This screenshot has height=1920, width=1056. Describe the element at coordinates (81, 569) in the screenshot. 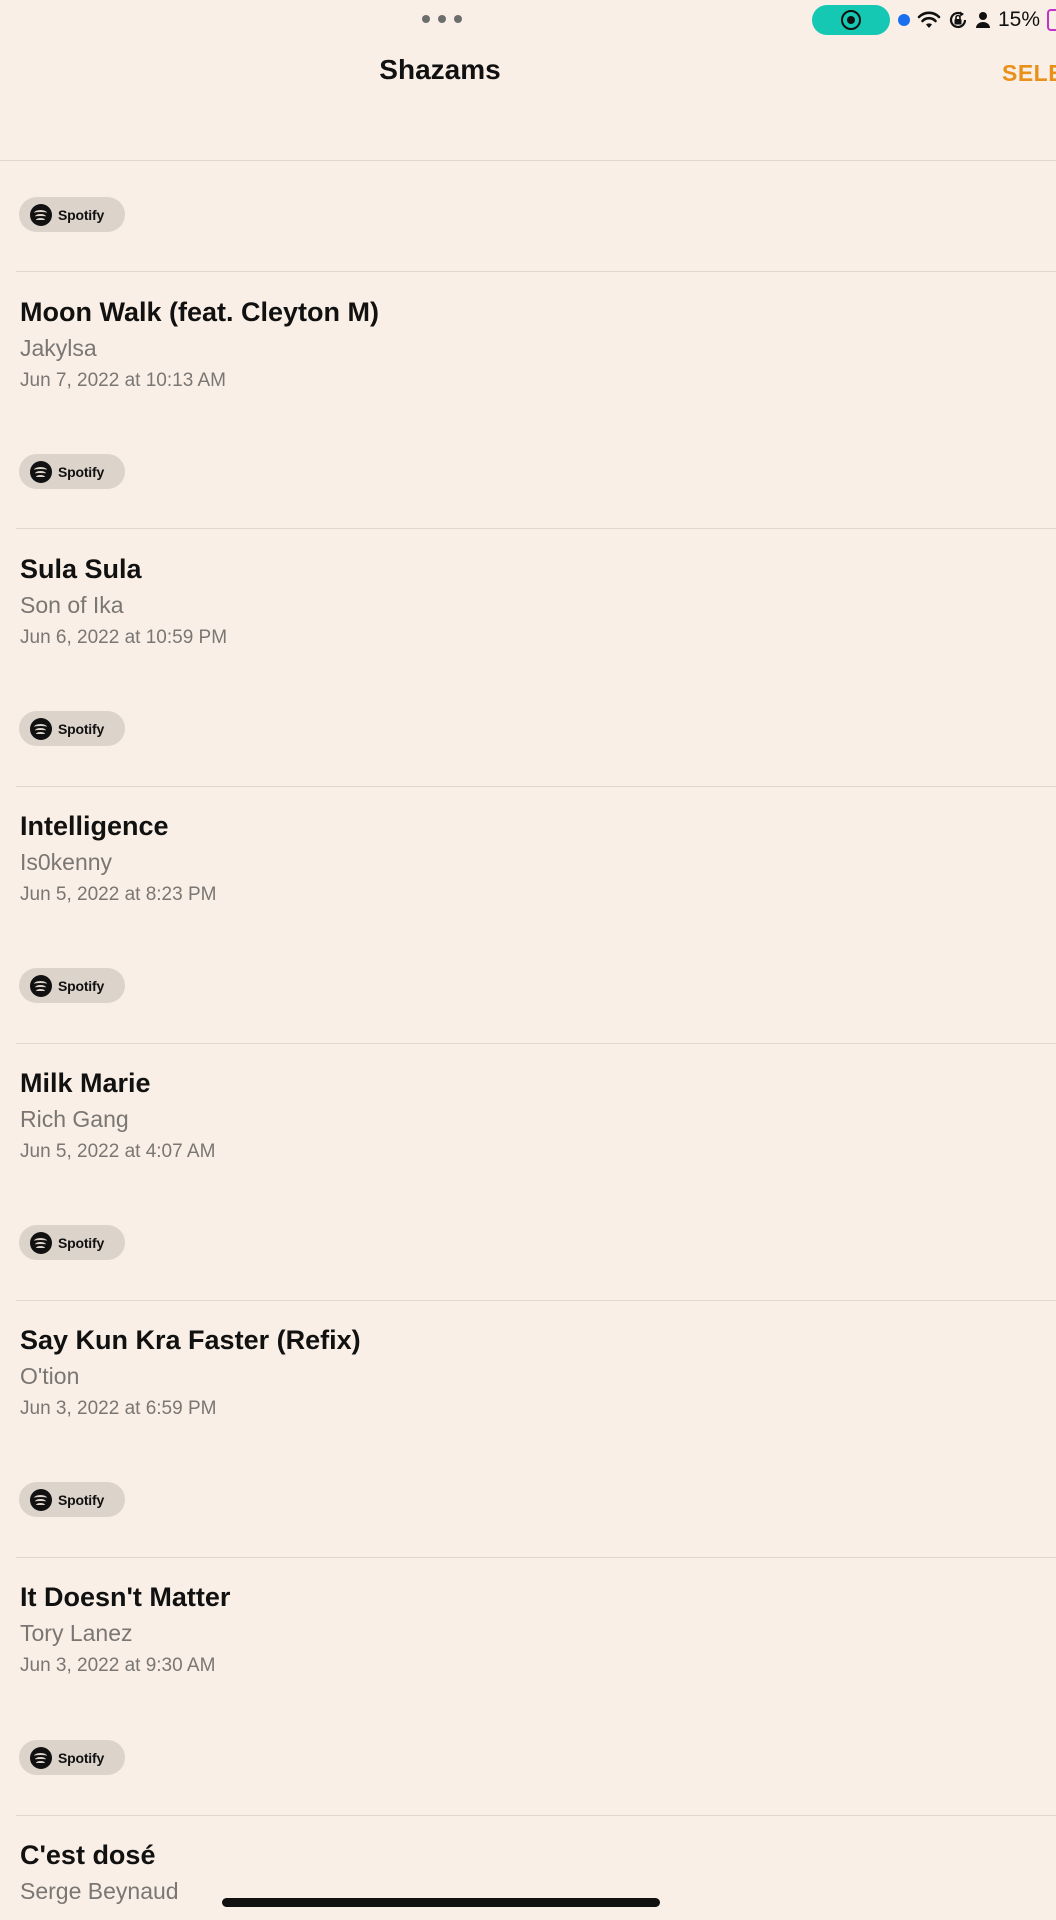

I see `track-title: Sula Sula` at that location.